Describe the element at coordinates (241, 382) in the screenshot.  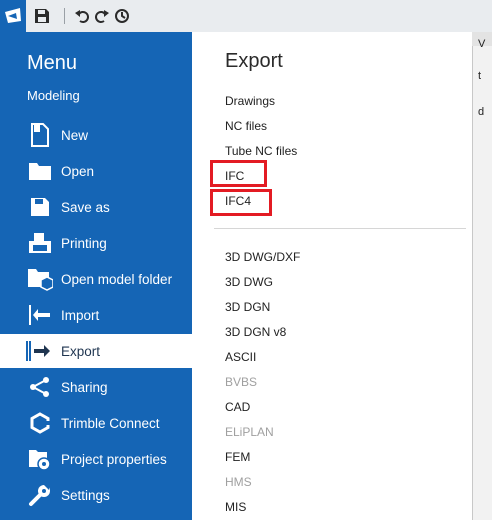
I see `export-item-bvbs: BVBS` at that location.